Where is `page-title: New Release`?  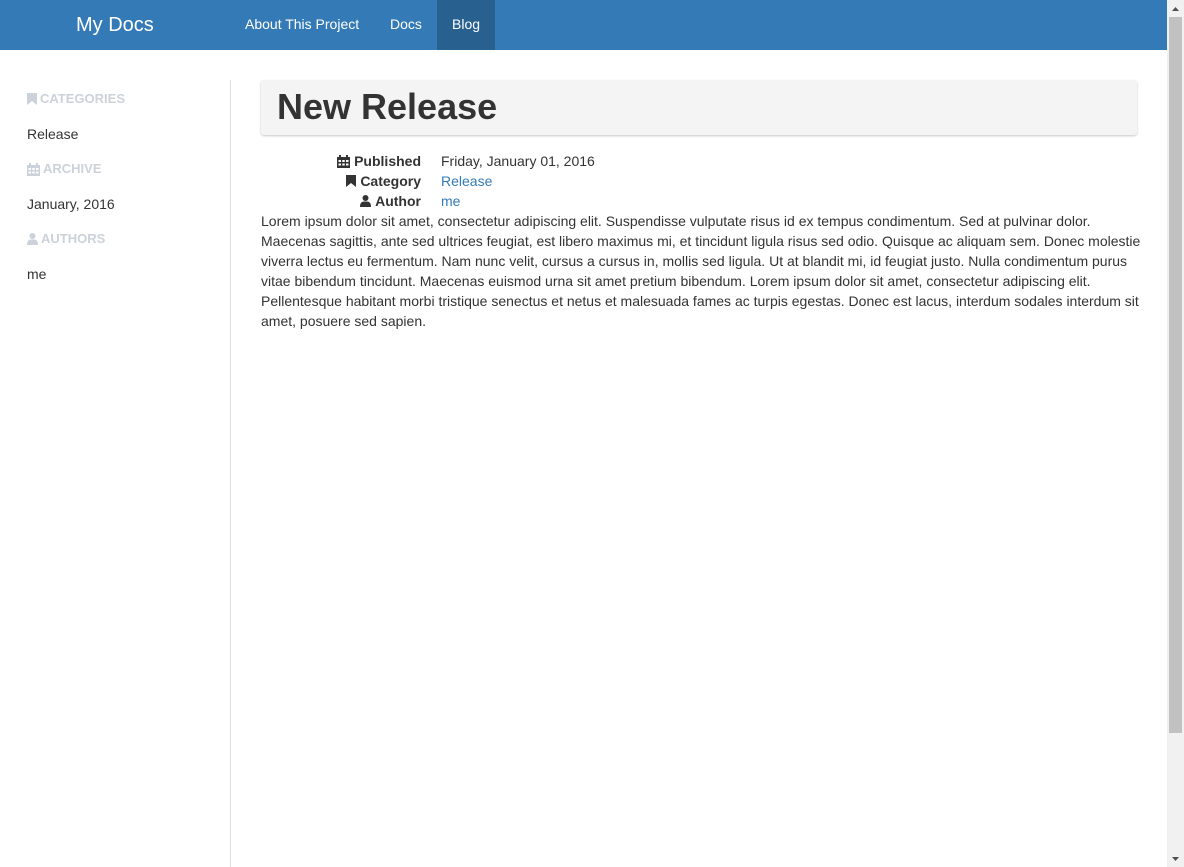 page-title: New Release is located at coordinates (387, 106).